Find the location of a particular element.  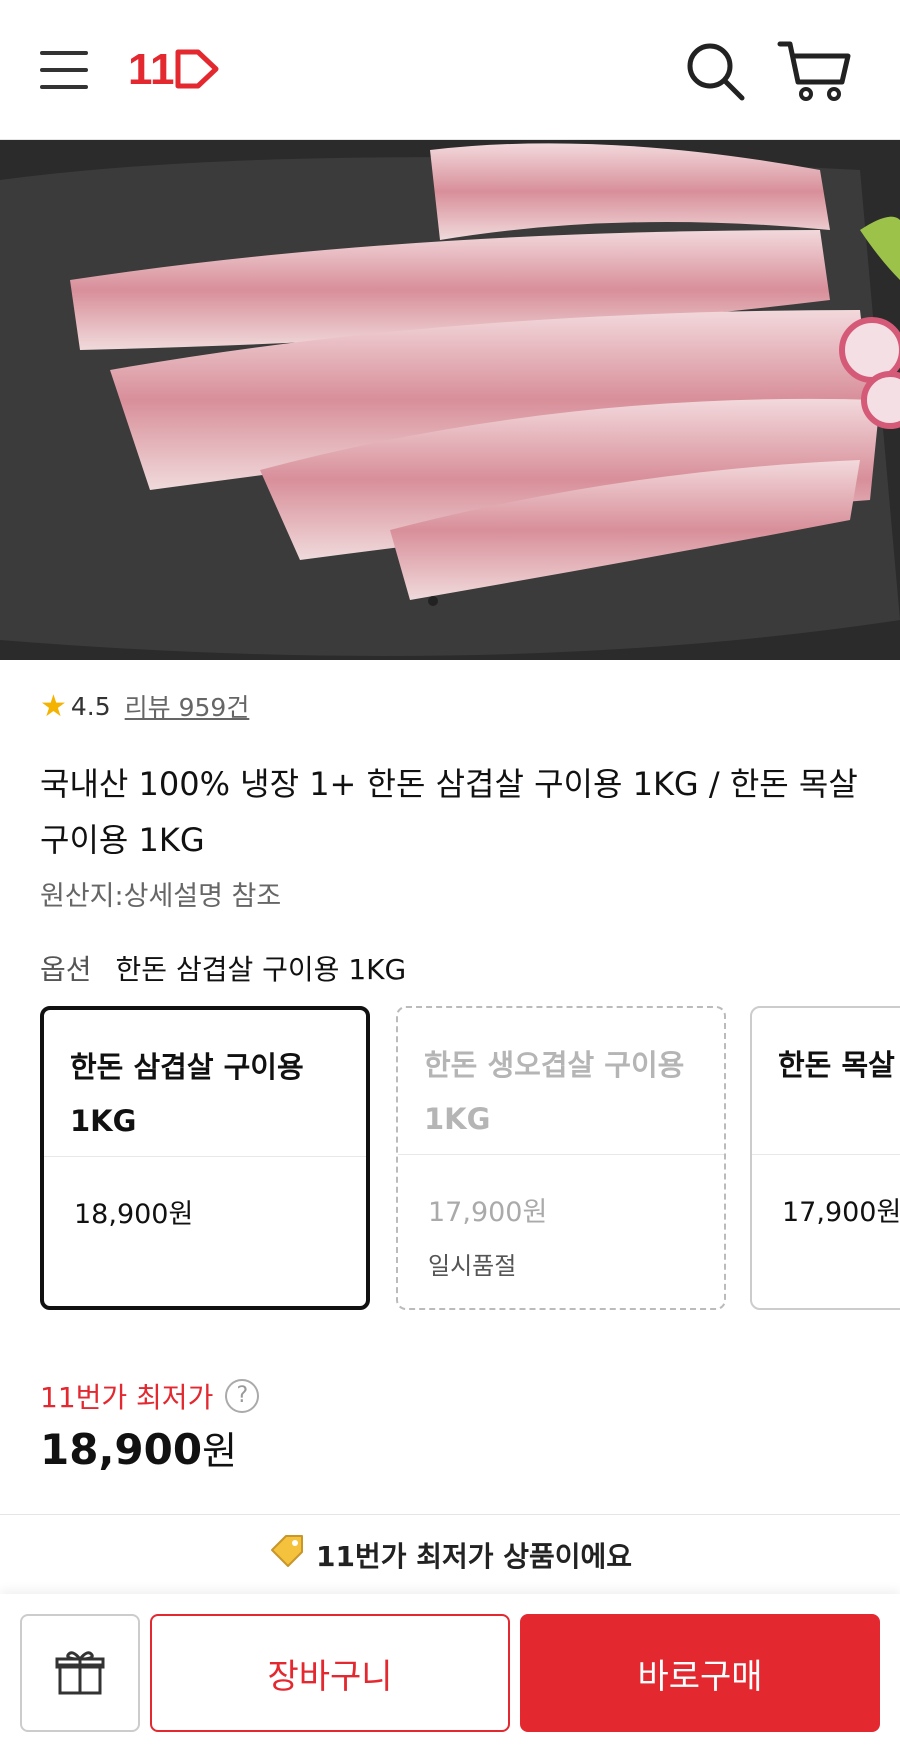

gift-button is located at coordinates (80, 1673).